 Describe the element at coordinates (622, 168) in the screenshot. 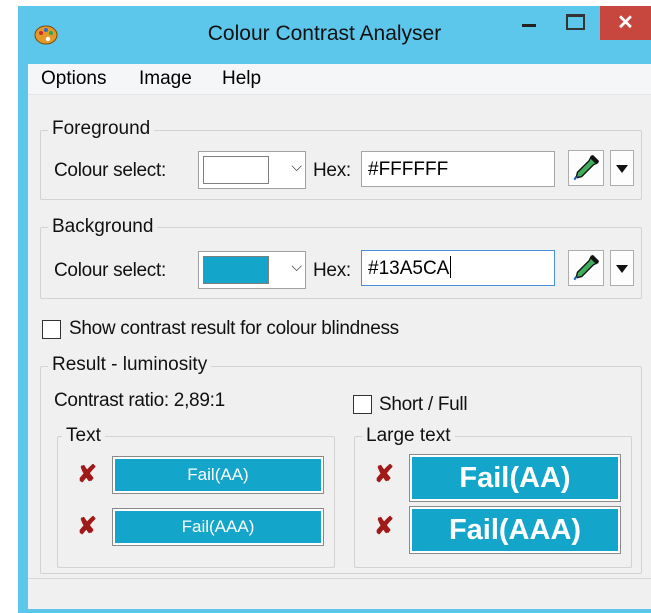

I see `foreground-options-arrow-button` at that location.